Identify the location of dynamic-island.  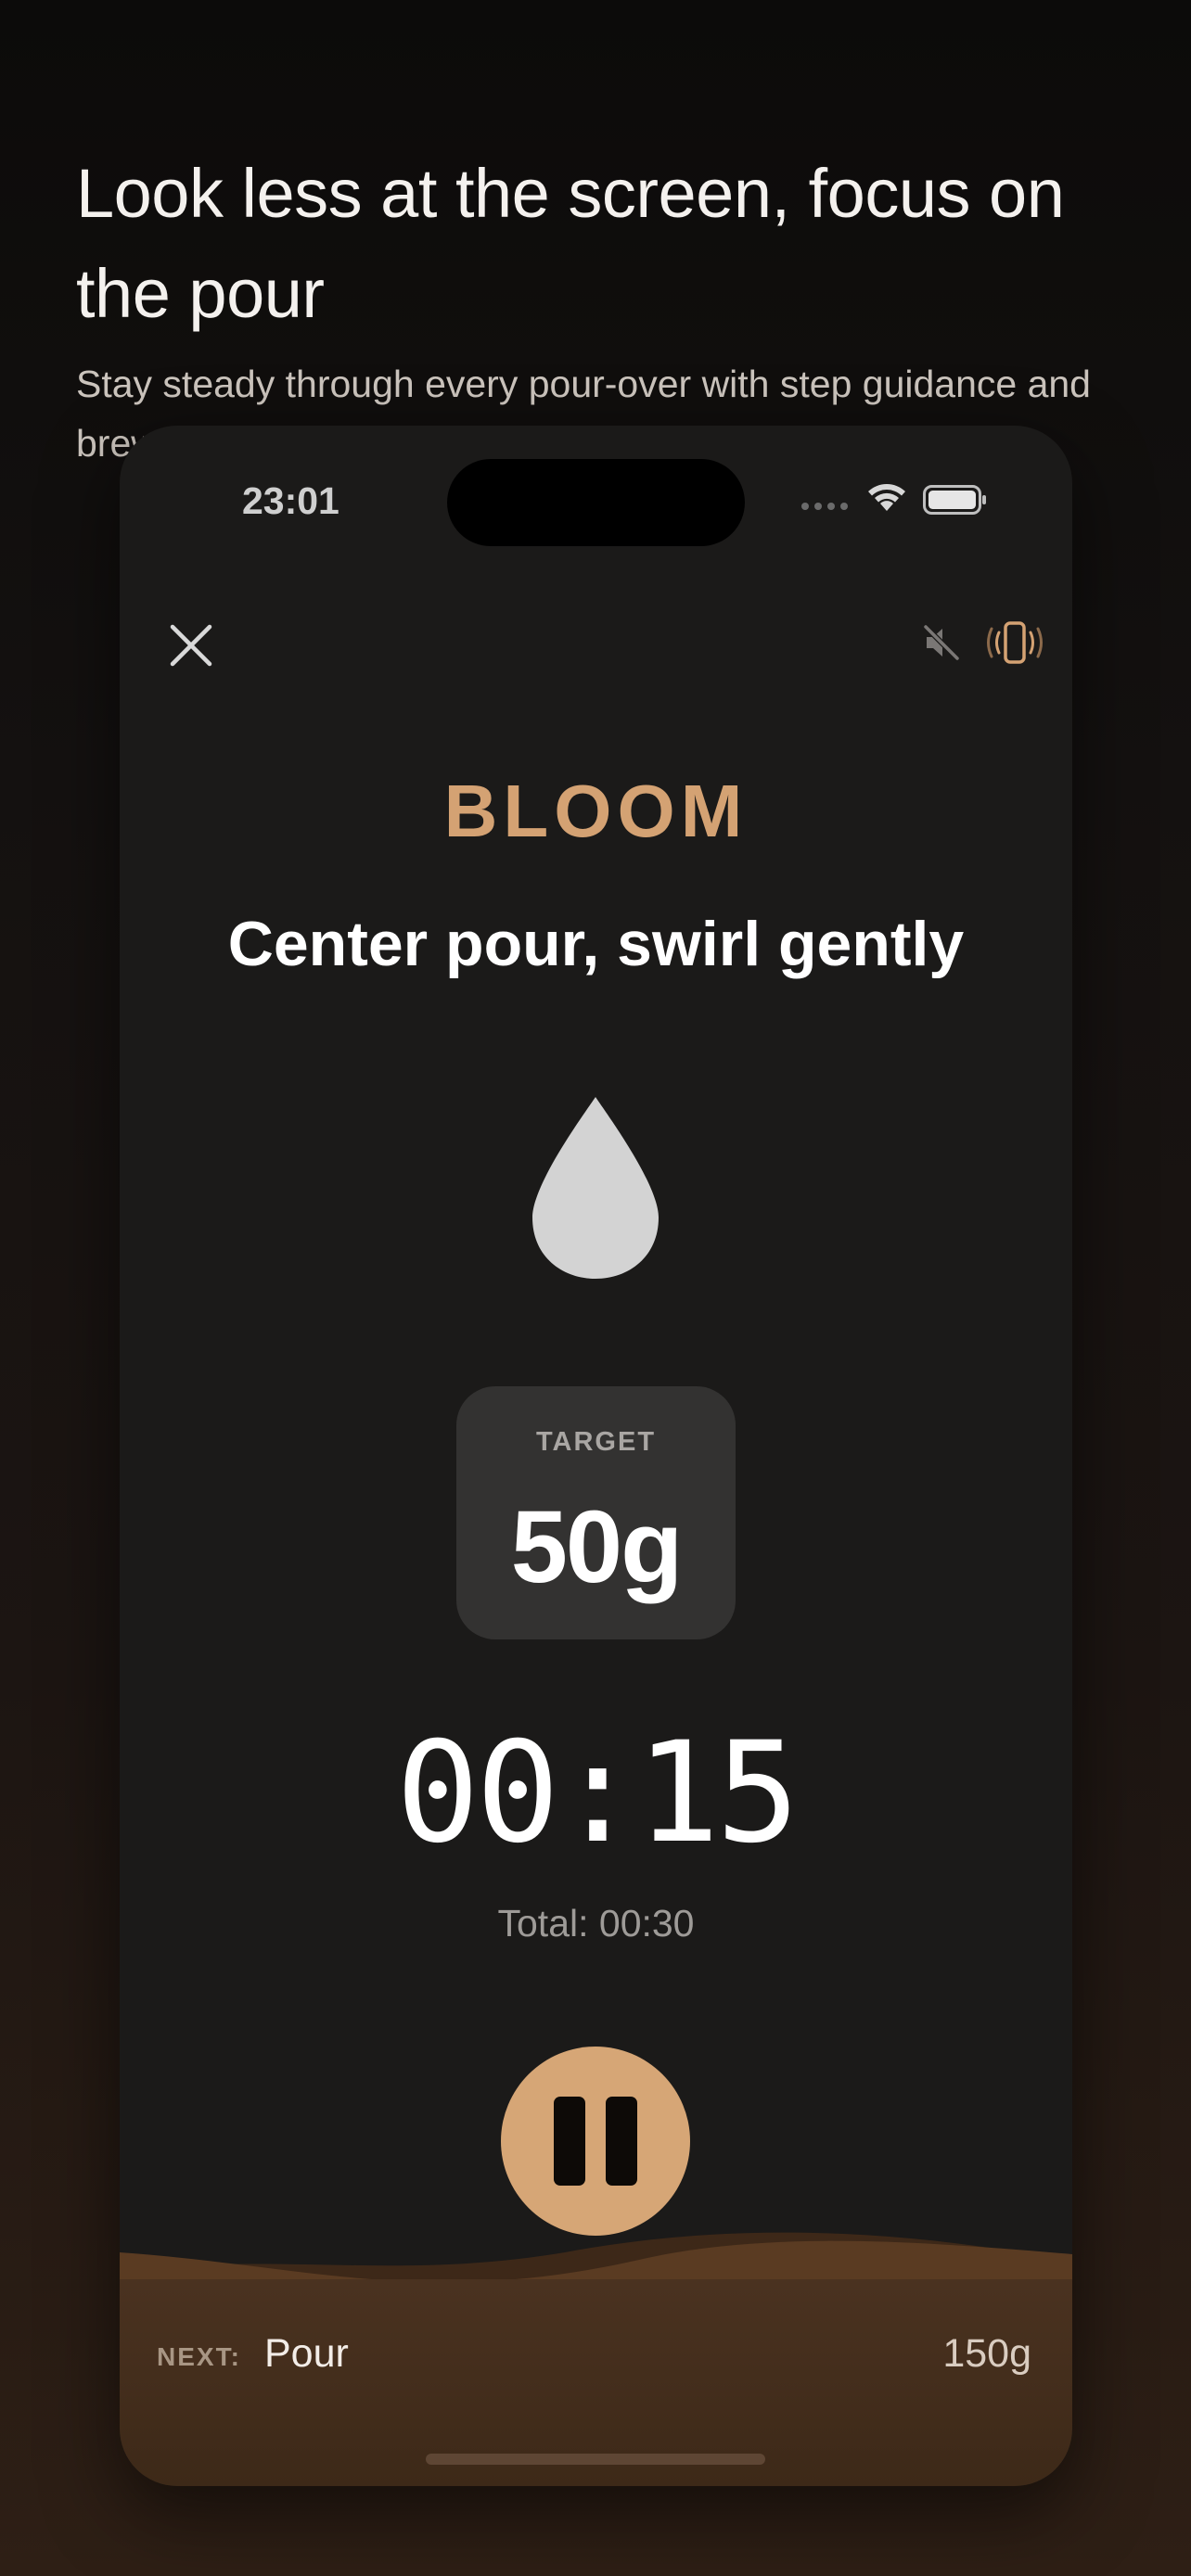
(596, 502).